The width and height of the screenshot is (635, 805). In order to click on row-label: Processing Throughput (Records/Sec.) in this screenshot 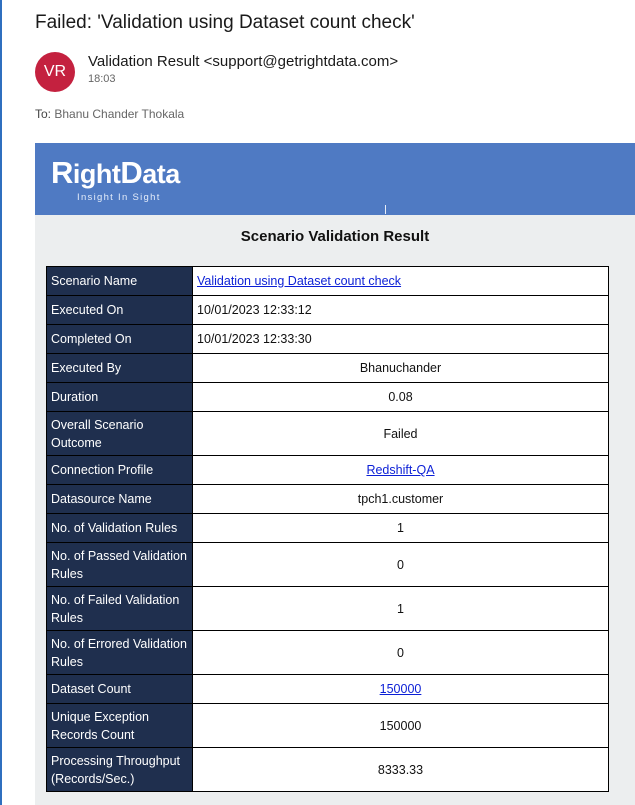, I will do `click(119, 769)`.